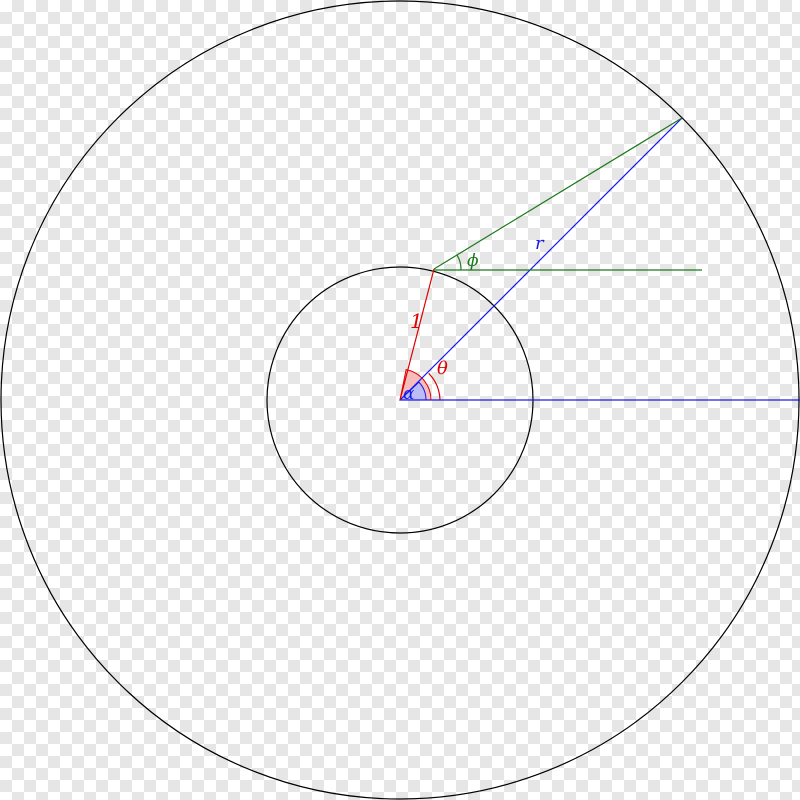 The width and height of the screenshot is (800, 800). I want to click on green-connector-line, so click(558, 193).